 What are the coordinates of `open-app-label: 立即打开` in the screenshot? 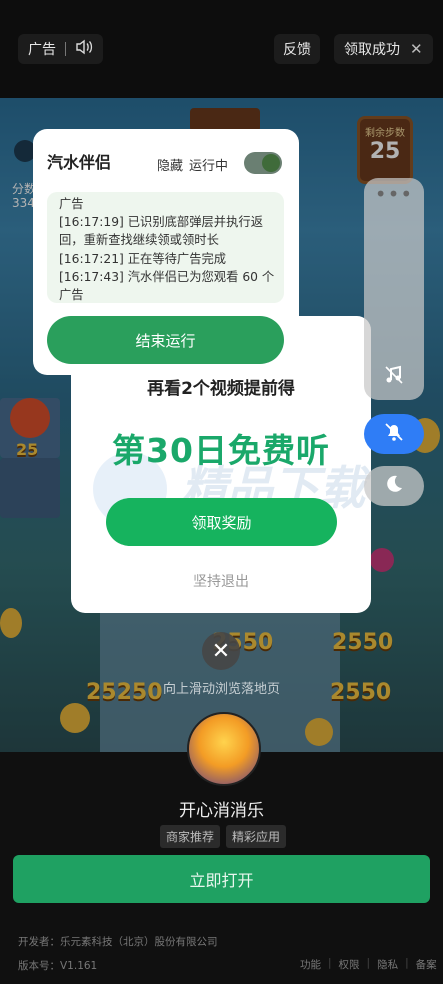 It's located at (221, 880).